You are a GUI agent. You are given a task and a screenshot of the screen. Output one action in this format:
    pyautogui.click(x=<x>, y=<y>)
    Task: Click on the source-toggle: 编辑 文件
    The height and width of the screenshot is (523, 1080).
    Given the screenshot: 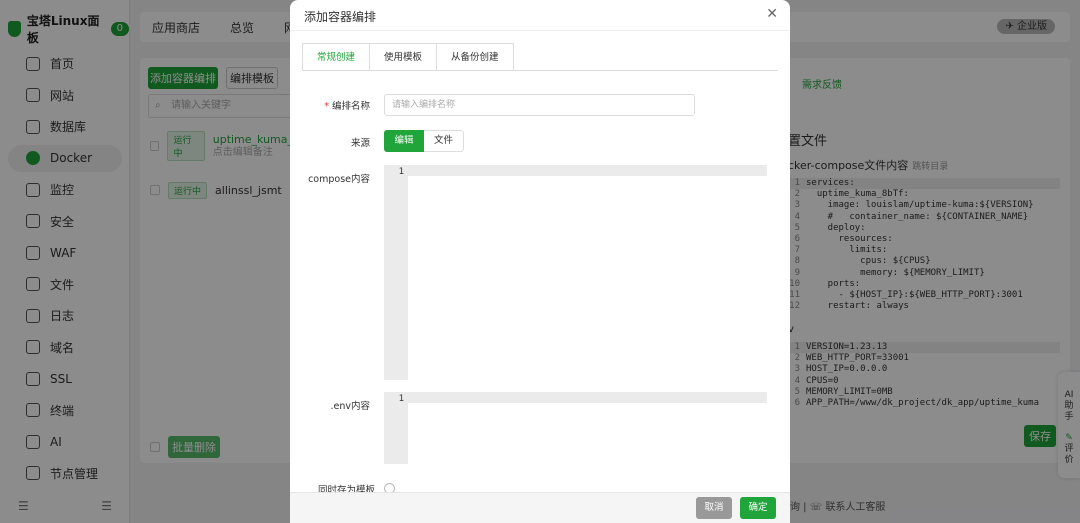 What is the action you would take?
    pyautogui.click(x=424, y=141)
    